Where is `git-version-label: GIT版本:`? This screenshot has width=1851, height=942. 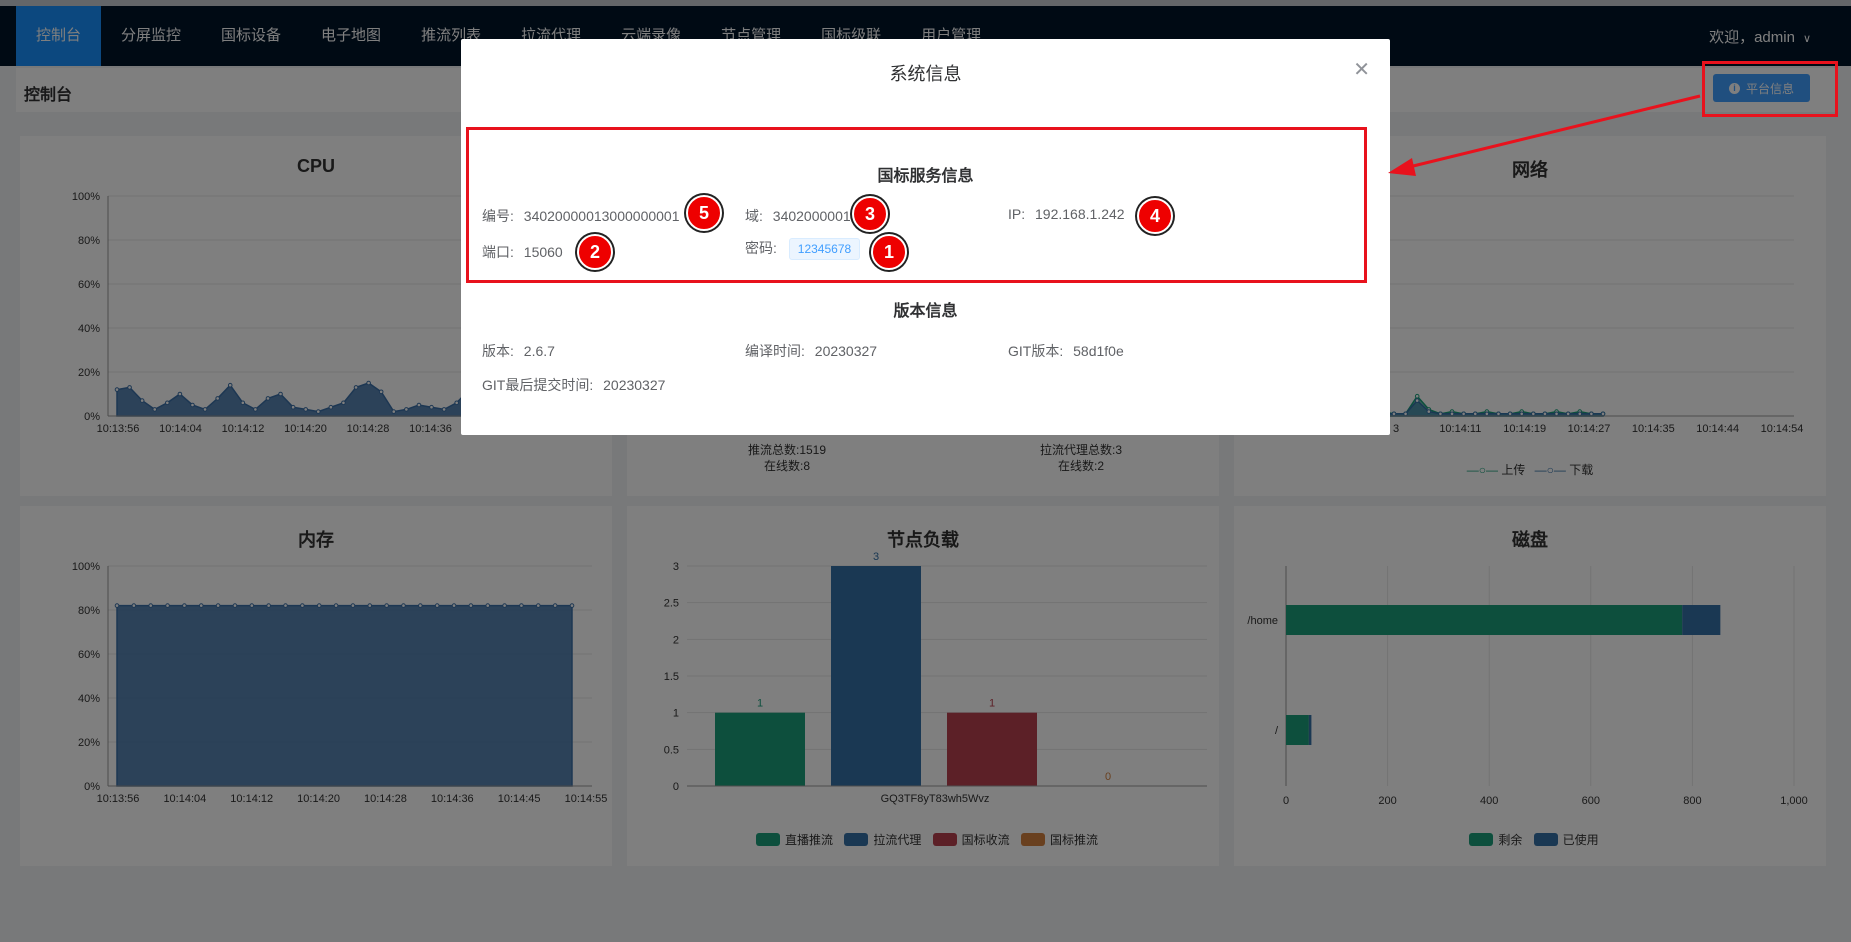 git-version-label: GIT版本: is located at coordinates (1036, 351).